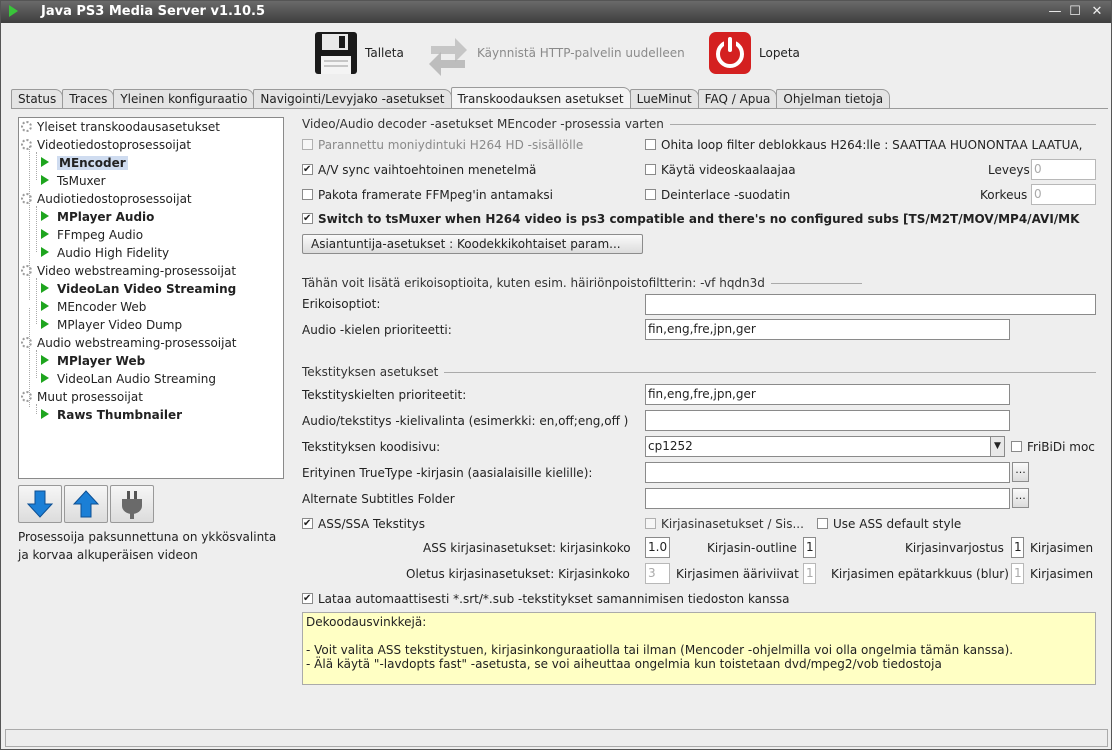 The width and height of the screenshot is (1112, 750). What do you see at coordinates (93, 307) in the screenshot?
I see `tree-item-mencoder-web: MEncoder Web` at bounding box center [93, 307].